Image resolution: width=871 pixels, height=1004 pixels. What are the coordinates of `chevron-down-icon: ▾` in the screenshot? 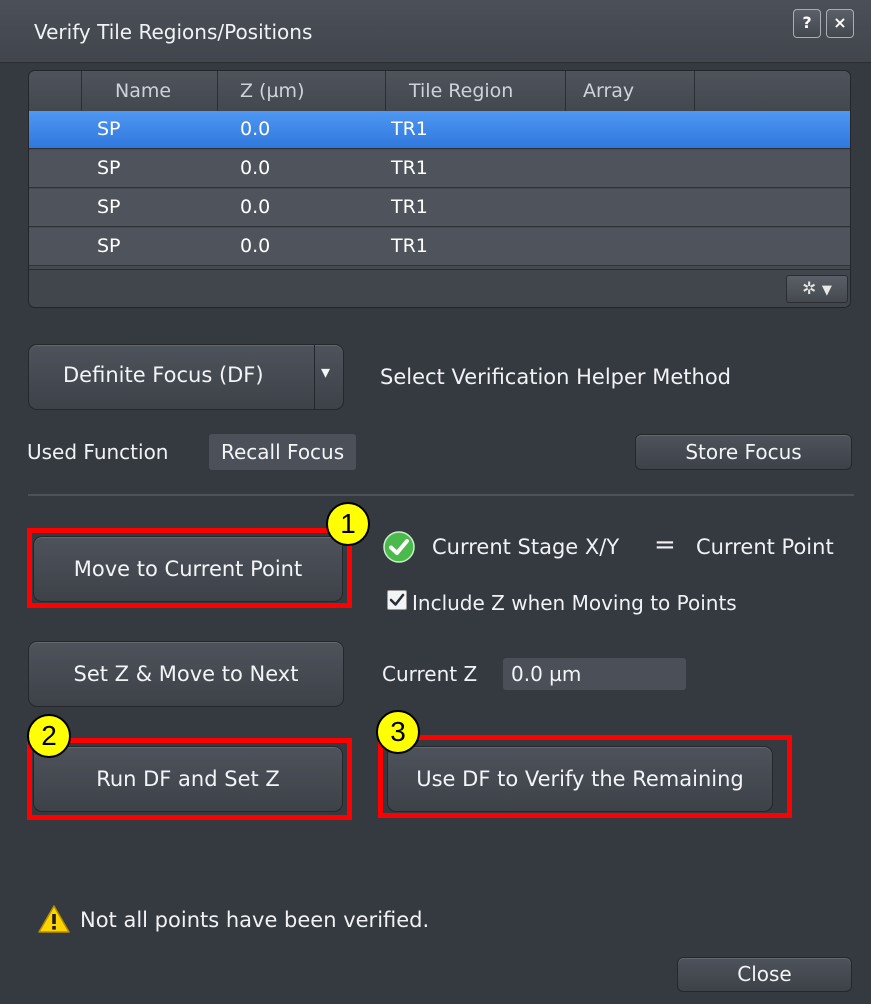 It's located at (326, 372).